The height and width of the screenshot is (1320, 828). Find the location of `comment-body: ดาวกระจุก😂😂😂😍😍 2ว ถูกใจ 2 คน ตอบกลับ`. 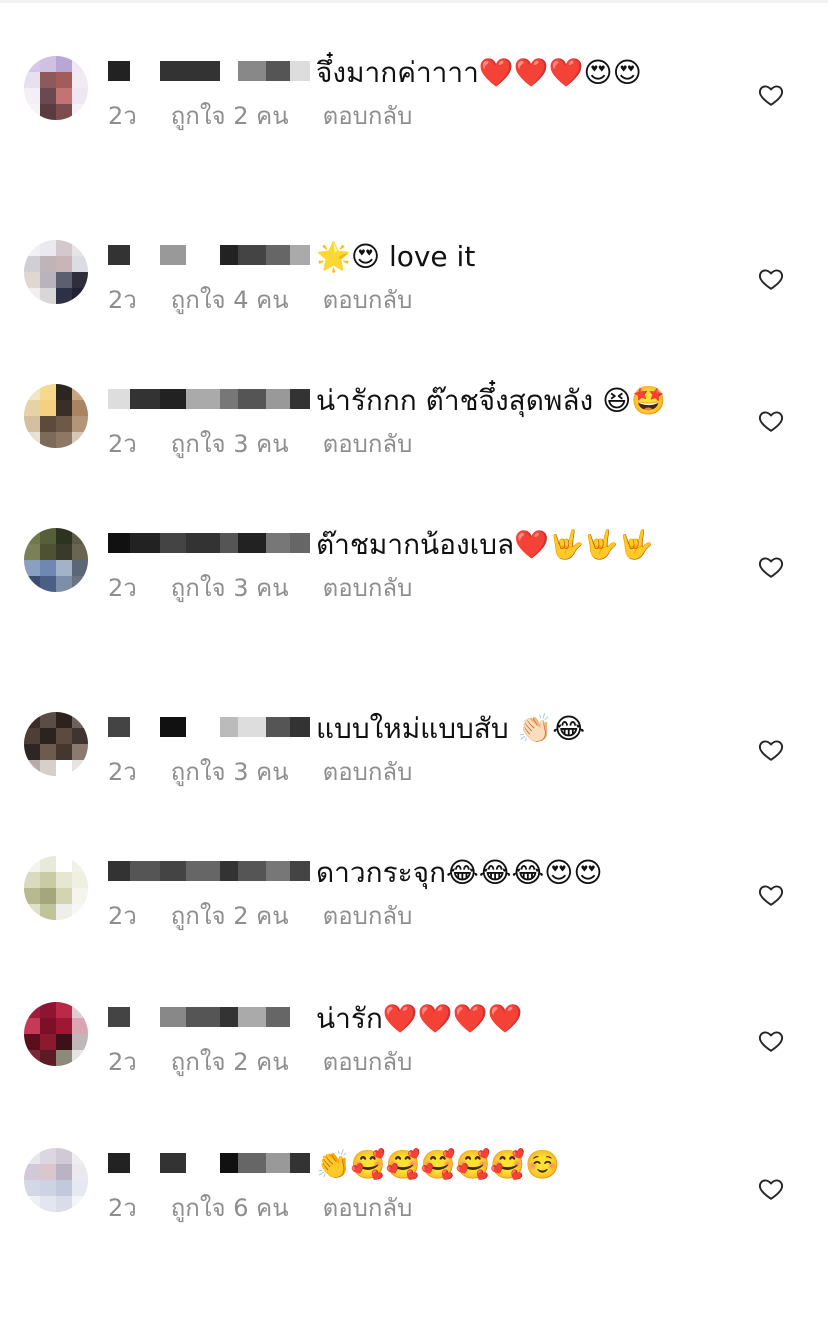

comment-body: ดาวกระจุก😂😂😂😍😍 2ว ถูกใจ 2 คน ตอบกลับ is located at coordinates (413, 892).